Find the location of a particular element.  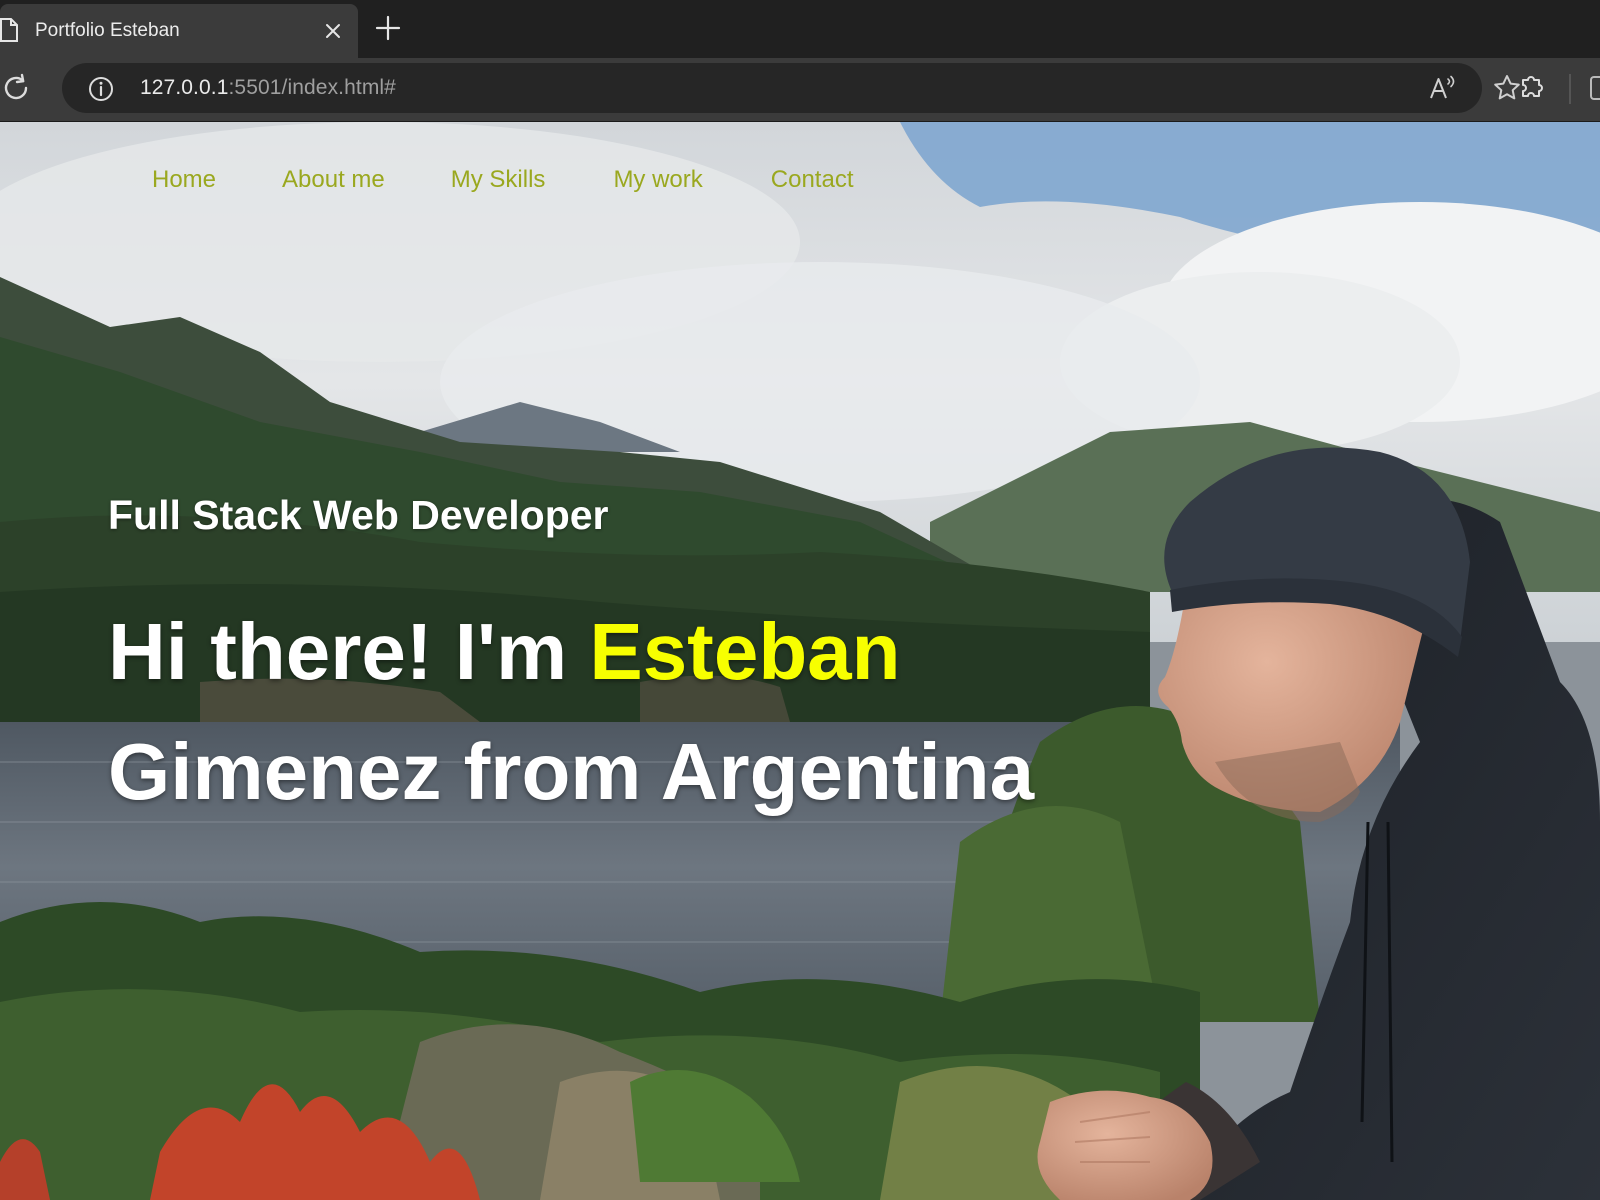

browser-tab-strip: Portfolio Esteban is located at coordinates (800, 29).